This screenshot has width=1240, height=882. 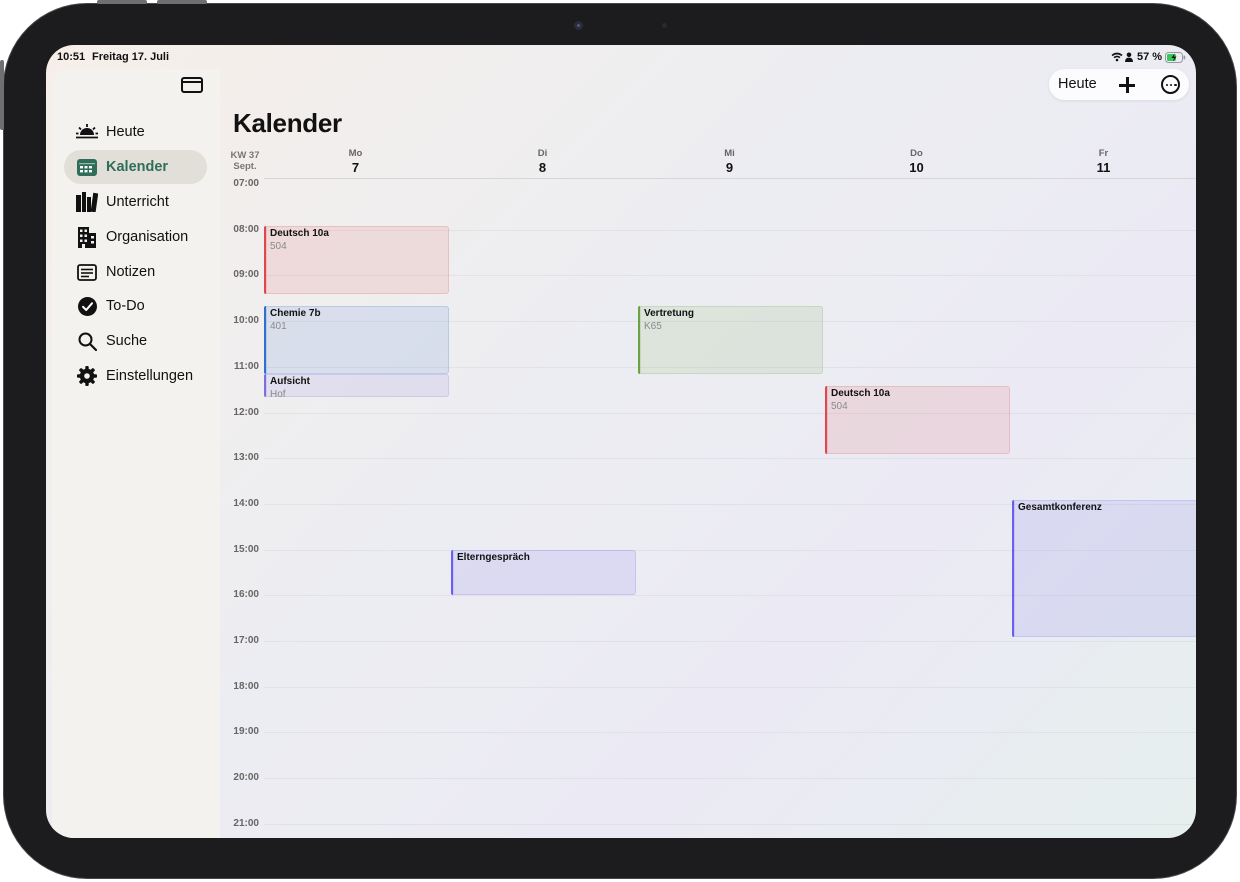 I want to click on sensor, so click(x=664, y=25).